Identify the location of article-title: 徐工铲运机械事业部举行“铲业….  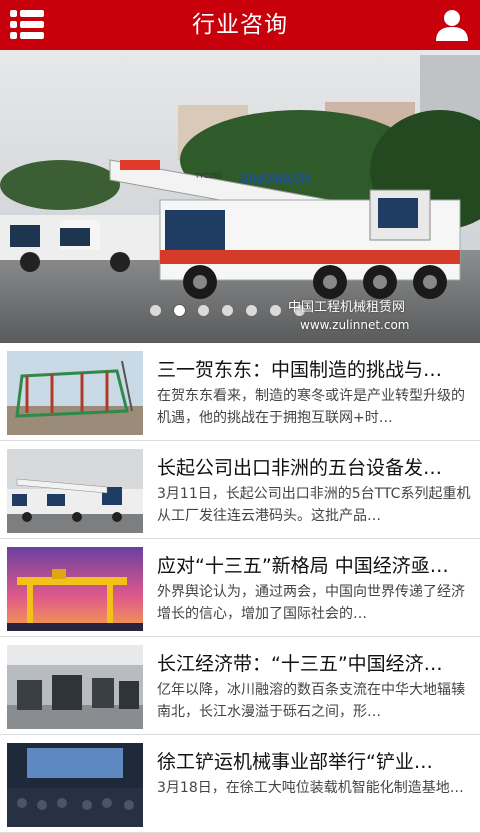
(295, 762).